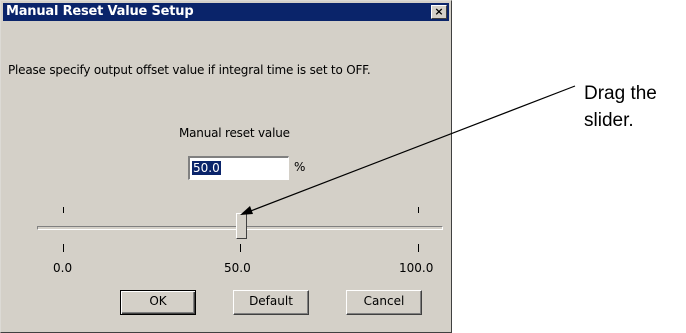 The image size is (686, 333). What do you see at coordinates (609, 120) in the screenshot?
I see `annotation-line-2: slider.` at bounding box center [609, 120].